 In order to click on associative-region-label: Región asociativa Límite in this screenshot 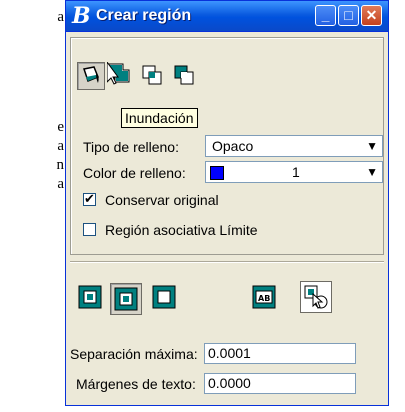, I will do `click(181, 230)`.